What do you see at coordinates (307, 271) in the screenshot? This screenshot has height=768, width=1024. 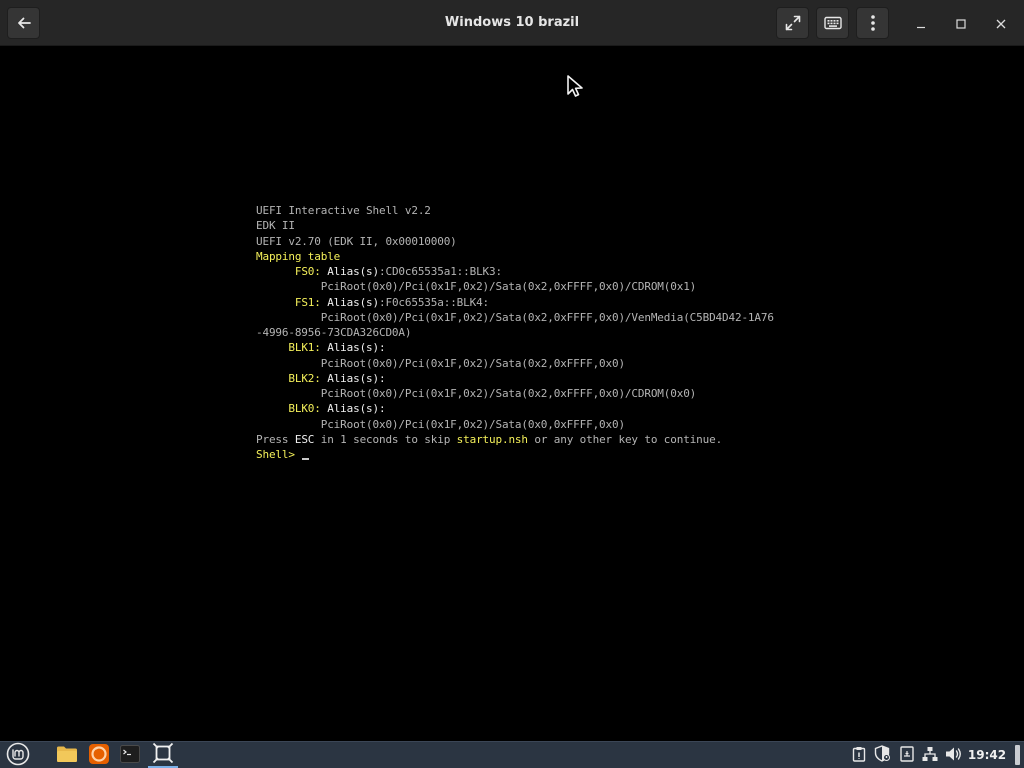 I see `shell-text: FS0:` at bounding box center [307, 271].